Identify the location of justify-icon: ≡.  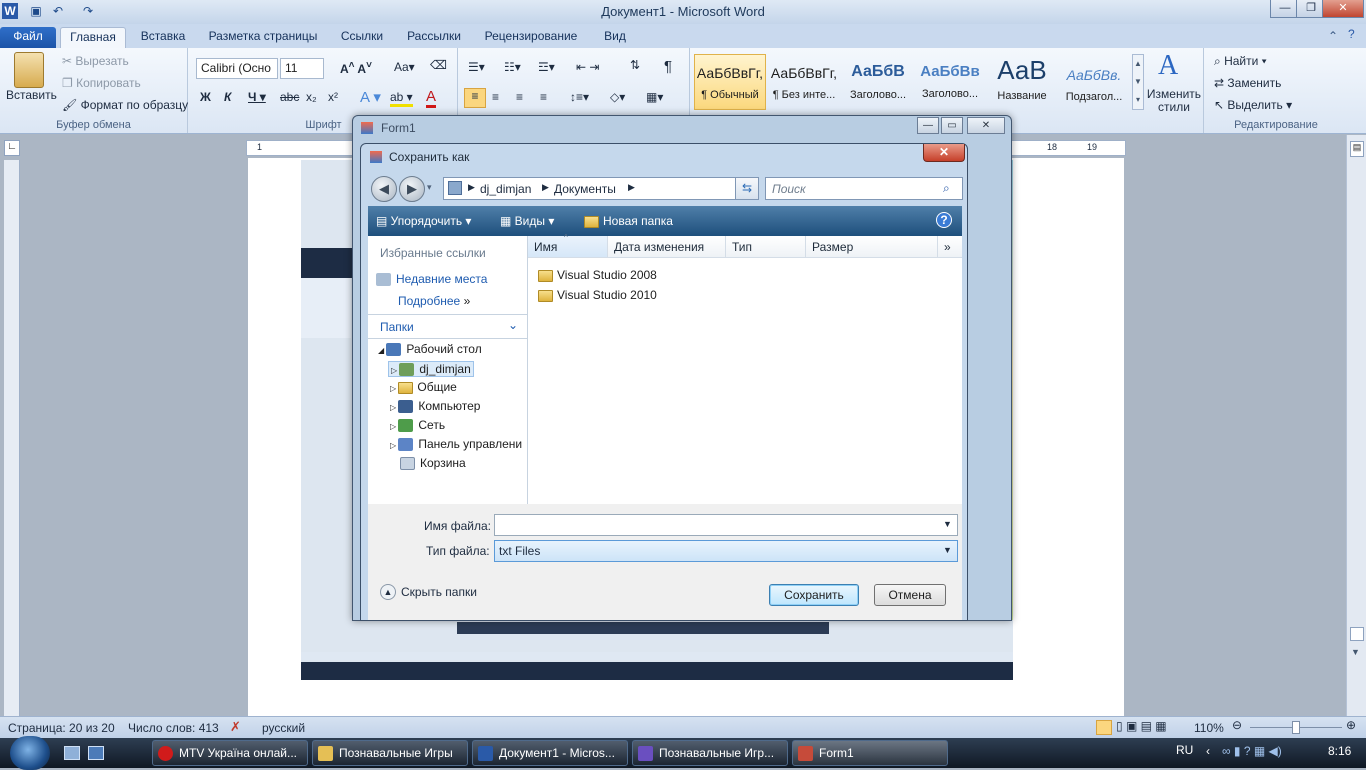
(543, 97).